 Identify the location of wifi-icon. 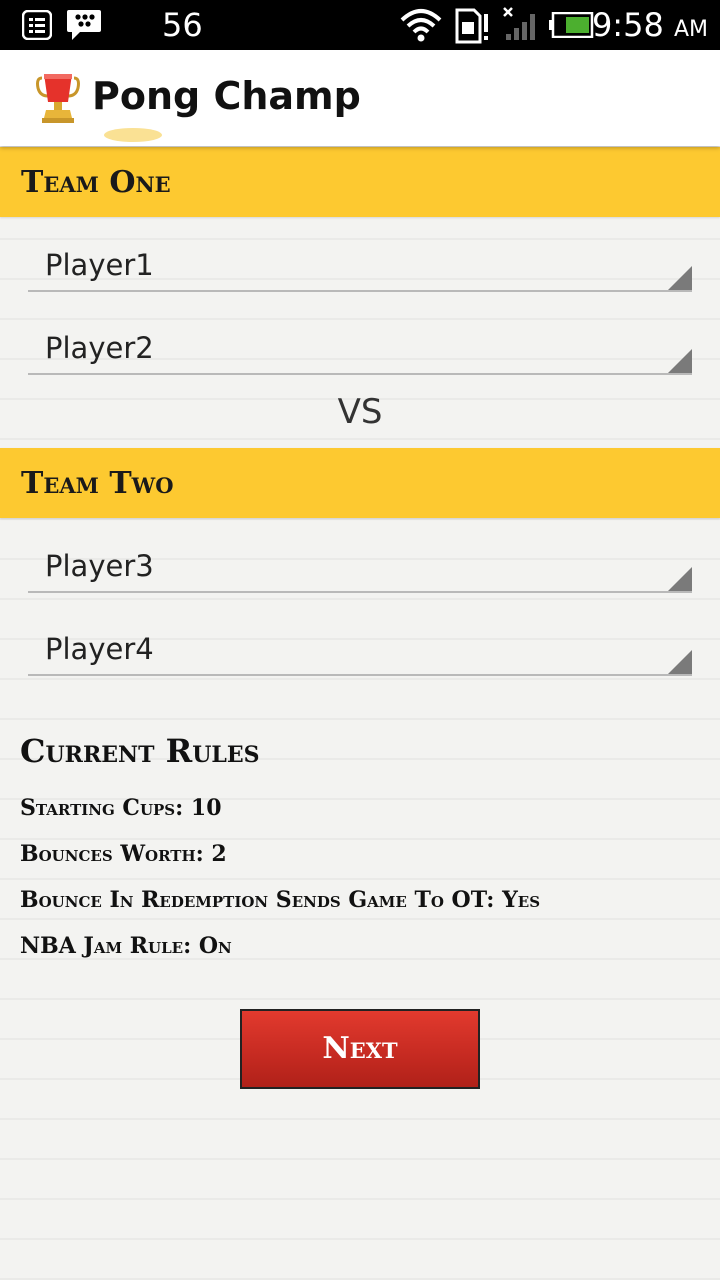
(421, 27).